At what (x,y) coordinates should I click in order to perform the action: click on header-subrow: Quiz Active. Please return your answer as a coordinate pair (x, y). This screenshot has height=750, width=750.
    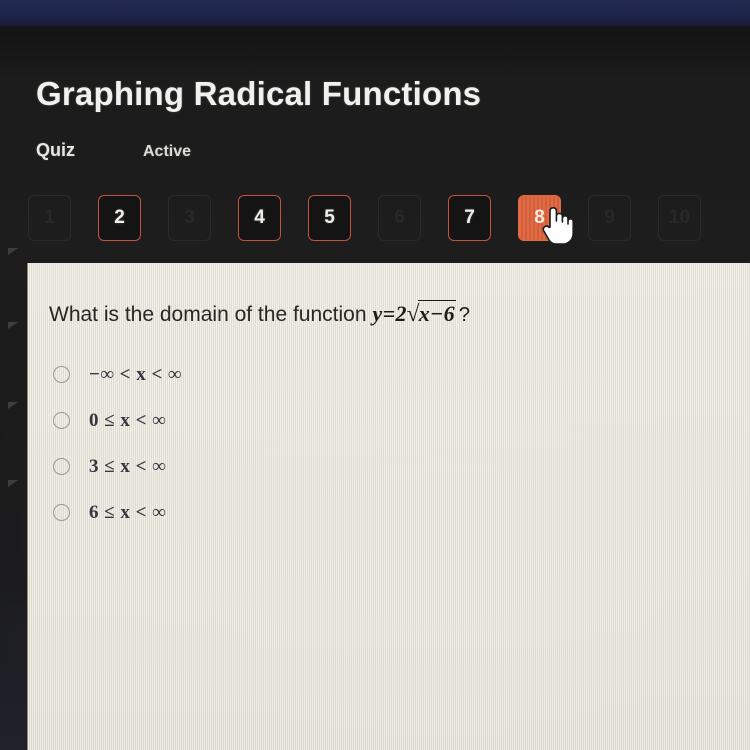
    Looking at the image, I should click on (113, 150).